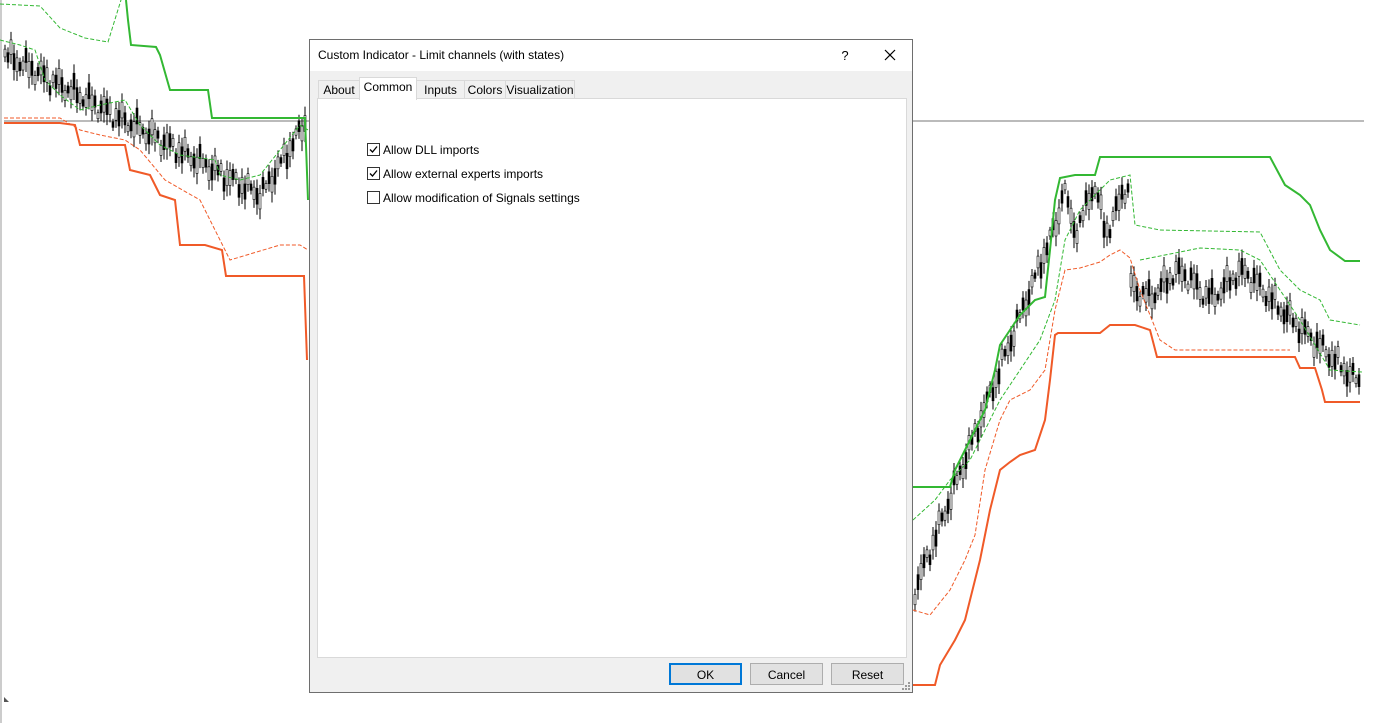 The image size is (1400, 723). What do you see at coordinates (867, 674) in the screenshot?
I see `reset-button: Reset` at bounding box center [867, 674].